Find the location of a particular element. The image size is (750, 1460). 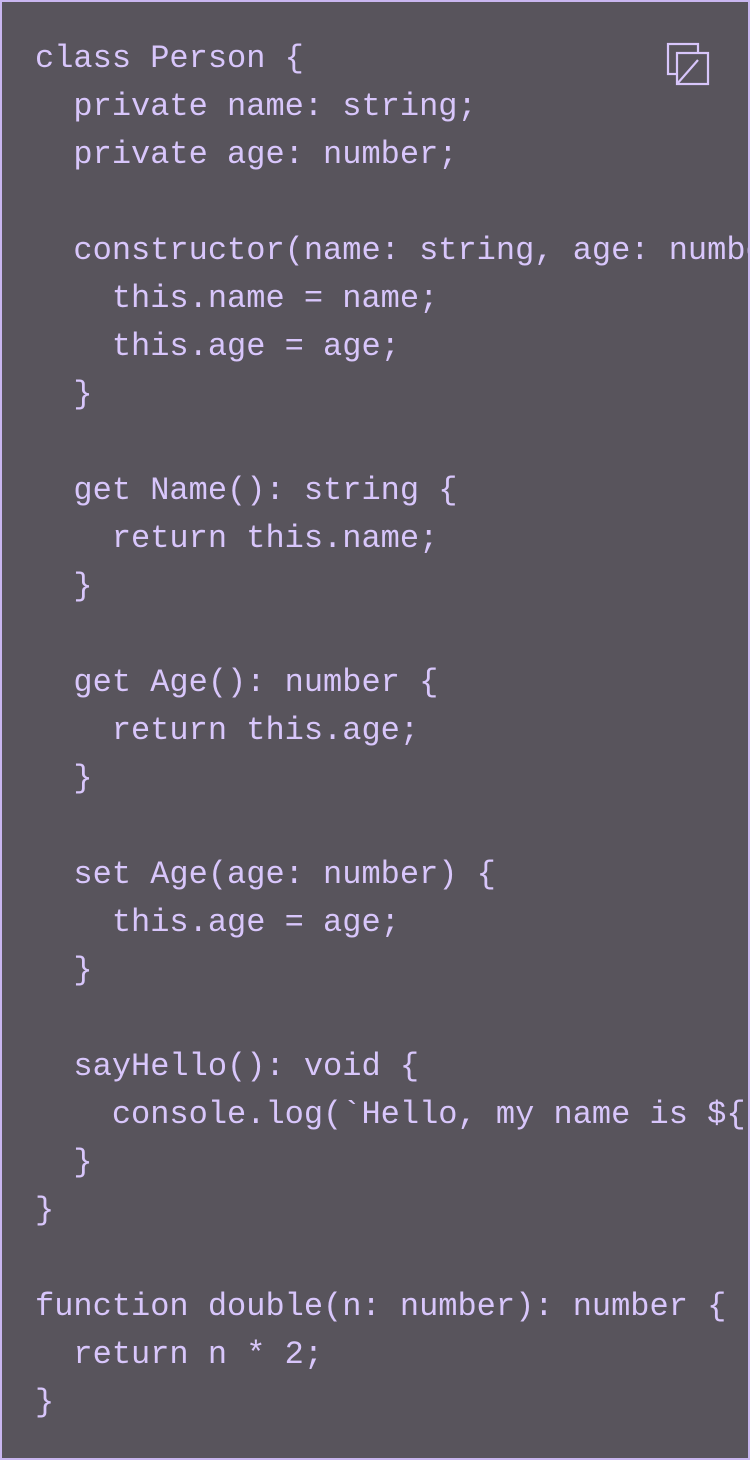

copy-button is located at coordinates (688, 66).